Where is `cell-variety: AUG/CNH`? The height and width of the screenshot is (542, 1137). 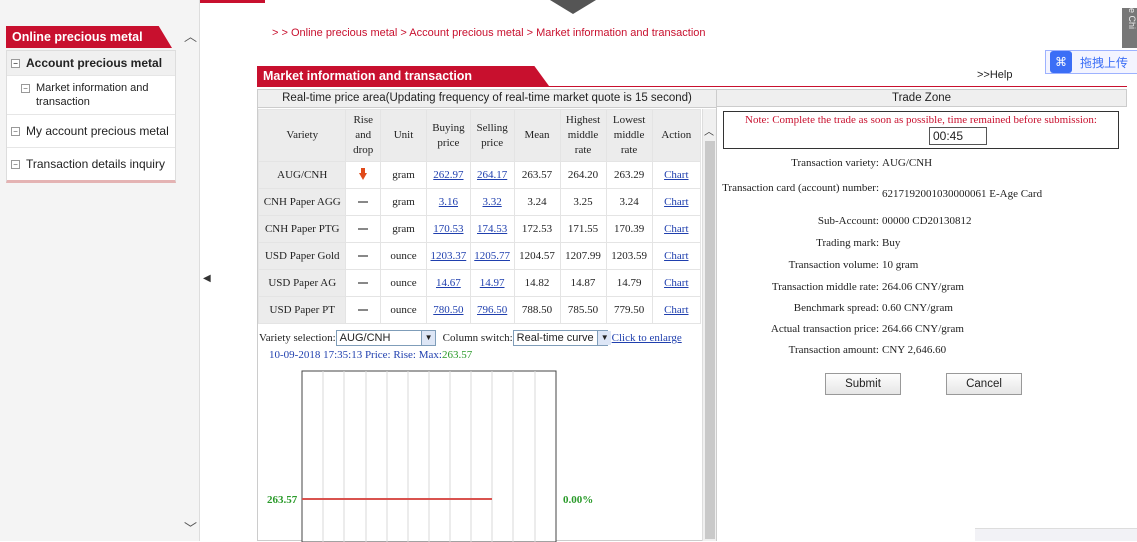 cell-variety: AUG/CNH is located at coordinates (302, 175).